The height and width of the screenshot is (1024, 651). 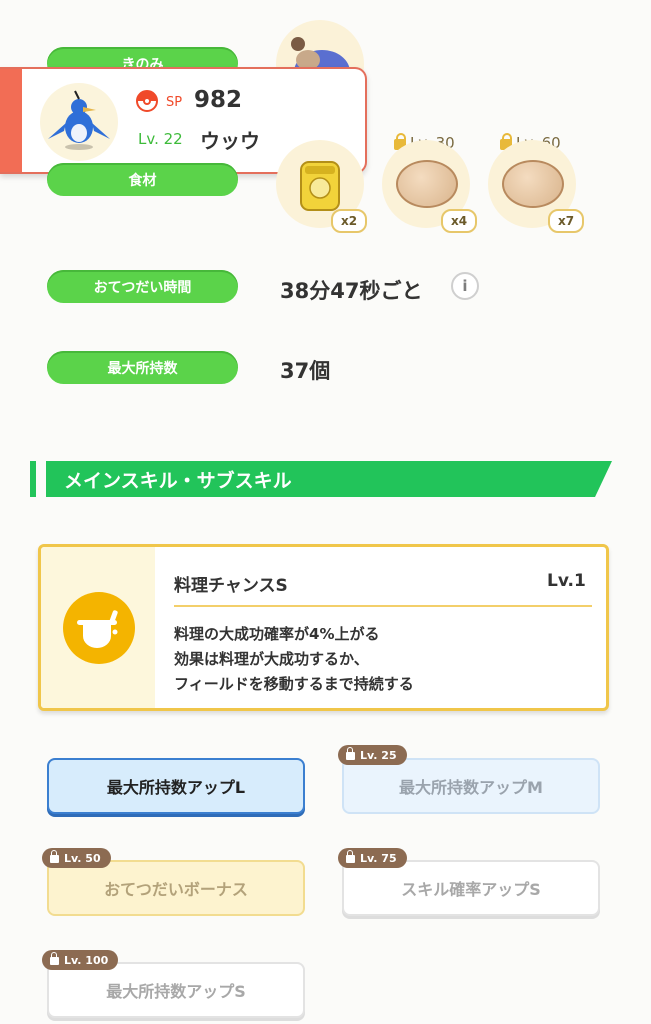 I want to click on ingredients-label: 食材, so click(x=142, y=179).